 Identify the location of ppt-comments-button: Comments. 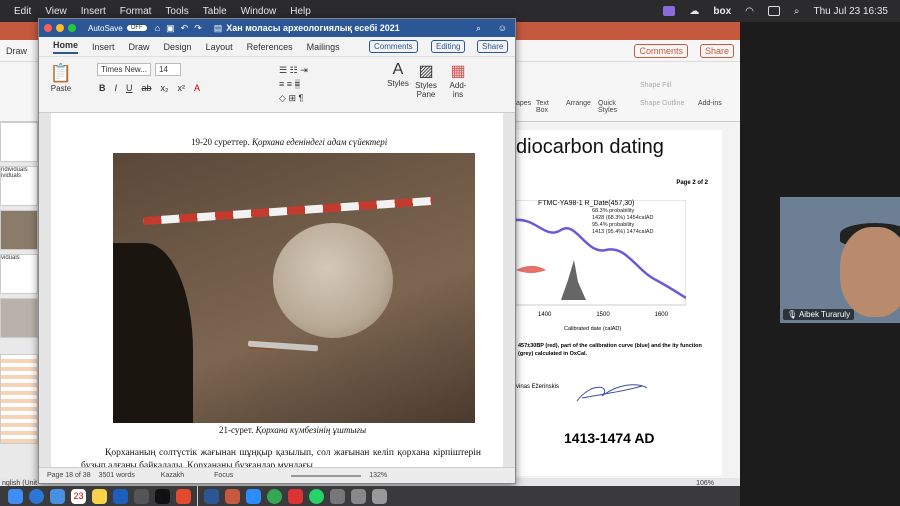
(661, 50).